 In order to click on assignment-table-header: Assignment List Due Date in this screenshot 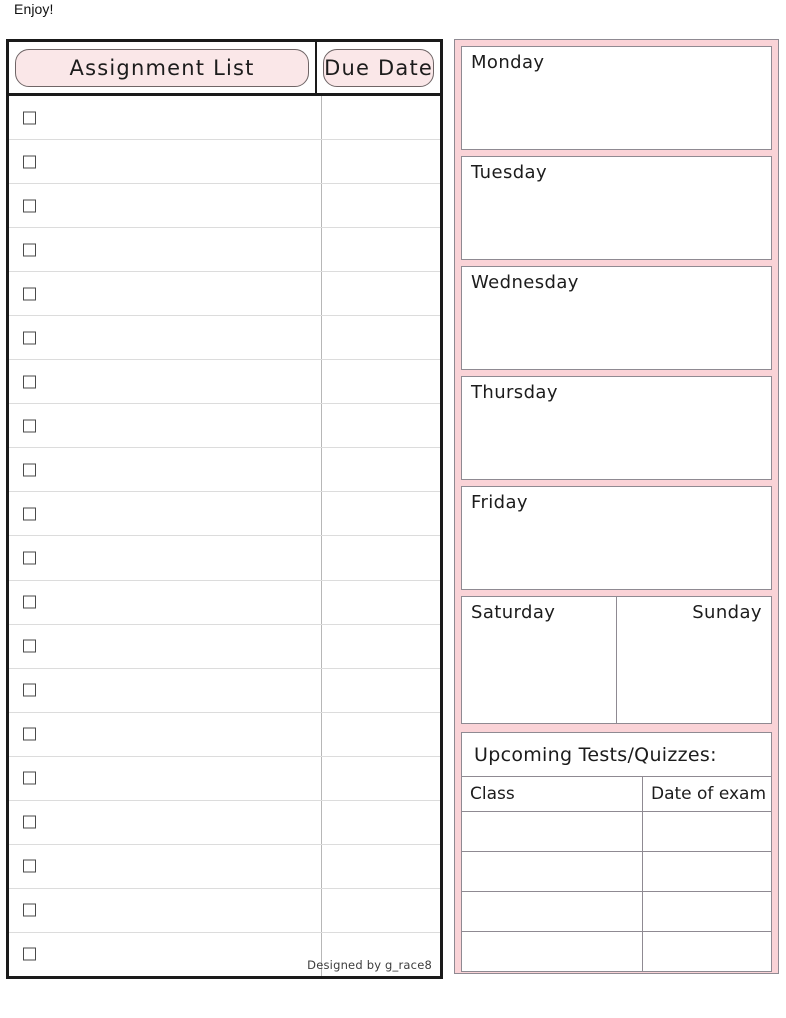, I will do `click(224, 69)`.